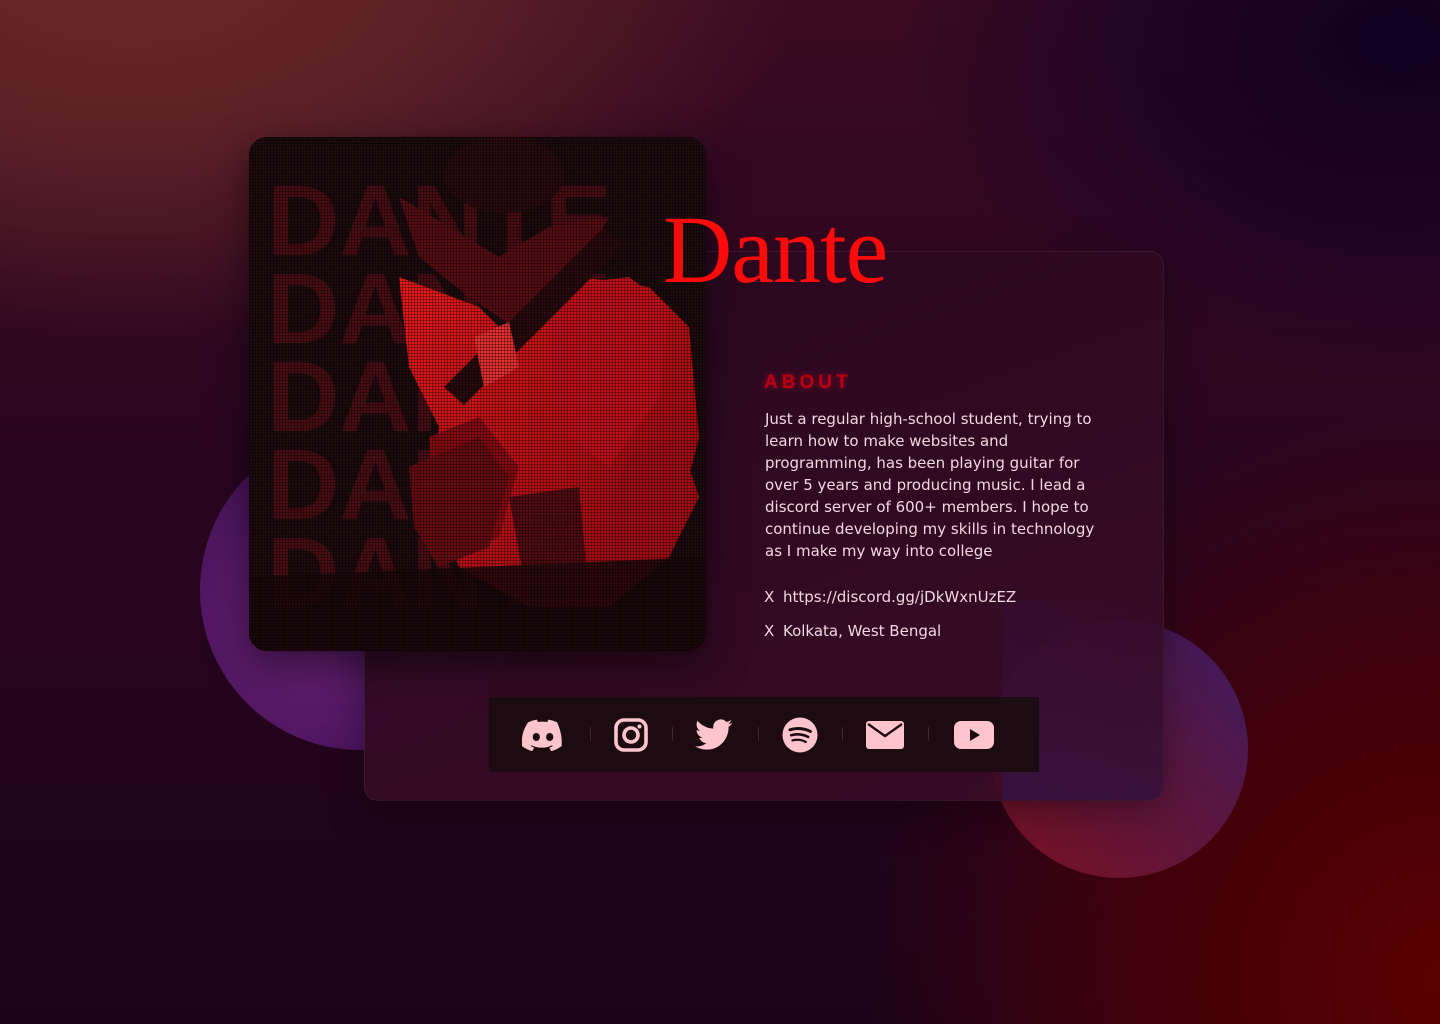 The height and width of the screenshot is (1024, 1440). I want to click on mail-icon, so click(885, 735).